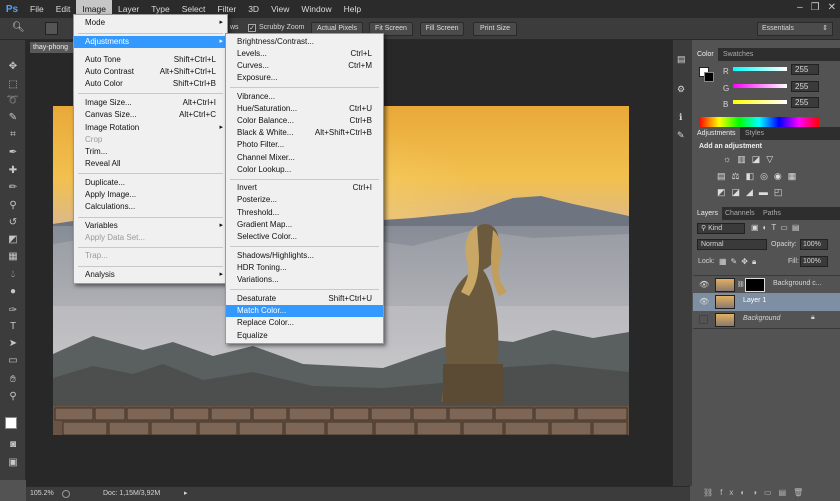 Image resolution: width=840 pixels, height=501 pixels. Describe the element at coordinates (442, 29) in the screenshot. I see `fill-screen-button: Fill Screen` at that location.